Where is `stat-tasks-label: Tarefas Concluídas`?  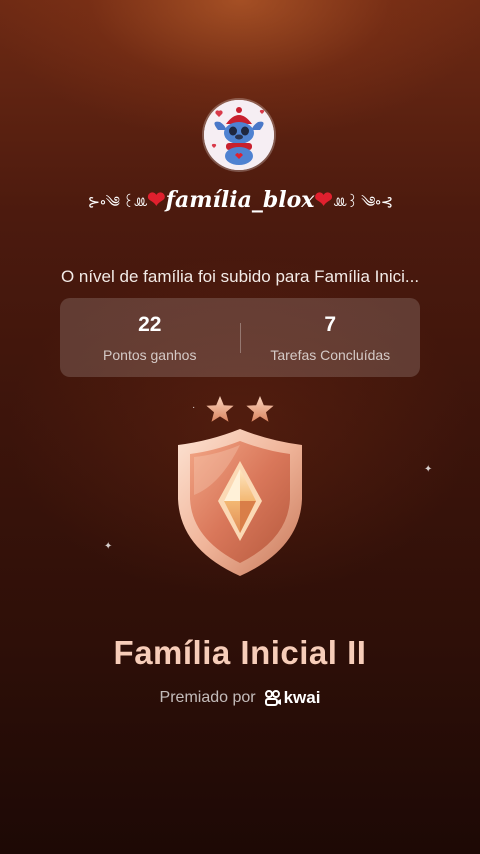 stat-tasks-label: Tarefas Concluídas is located at coordinates (330, 354).